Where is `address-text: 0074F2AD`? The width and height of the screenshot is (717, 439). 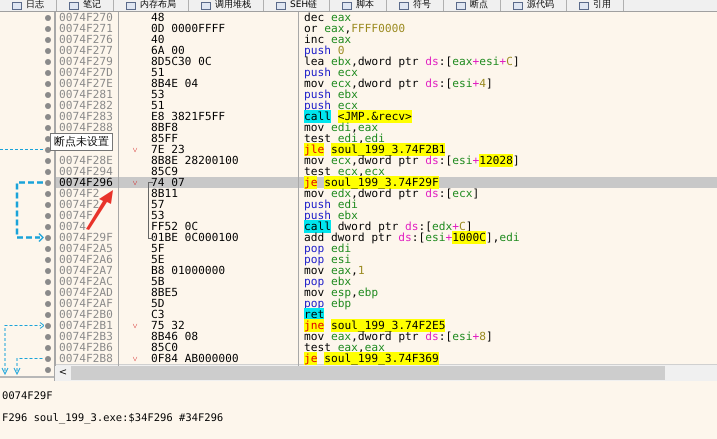
address-text: 0074F2AD is located at coordinates (86, 292).